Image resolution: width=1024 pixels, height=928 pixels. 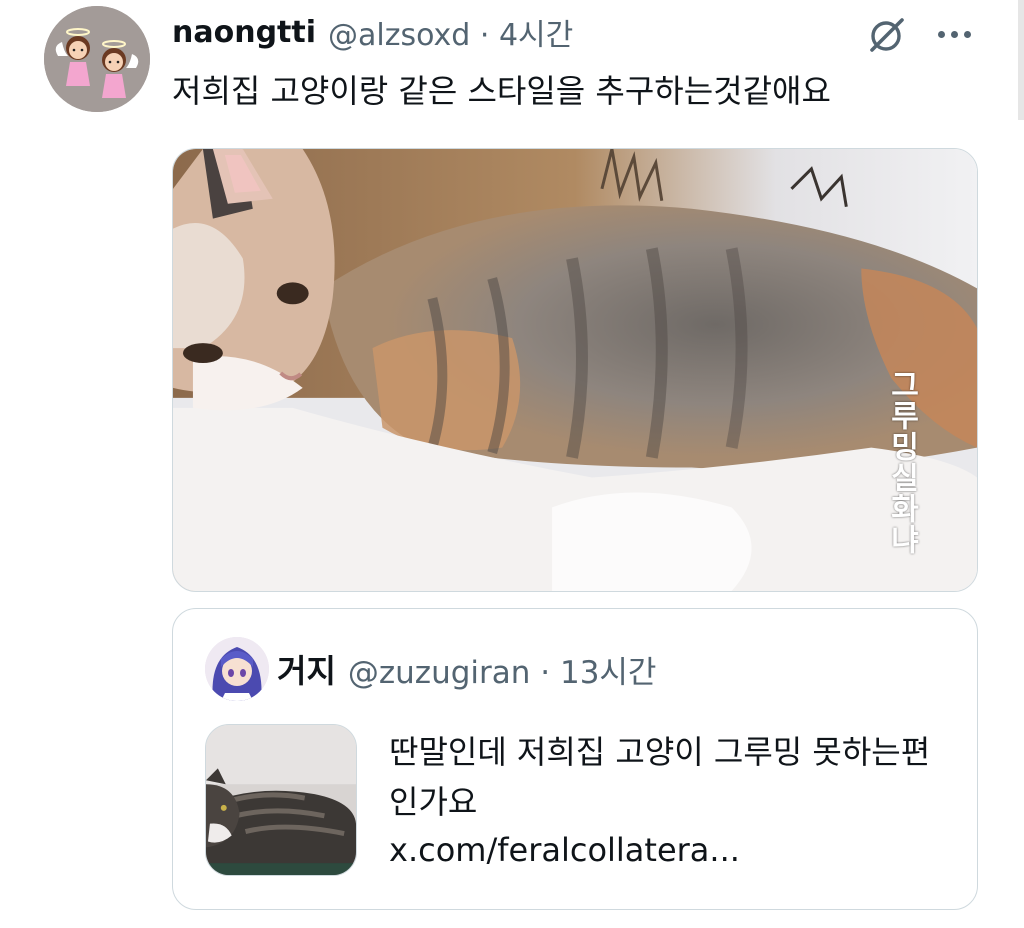 I want to click on tabby-cat-photo, so click(x=281, y=800).